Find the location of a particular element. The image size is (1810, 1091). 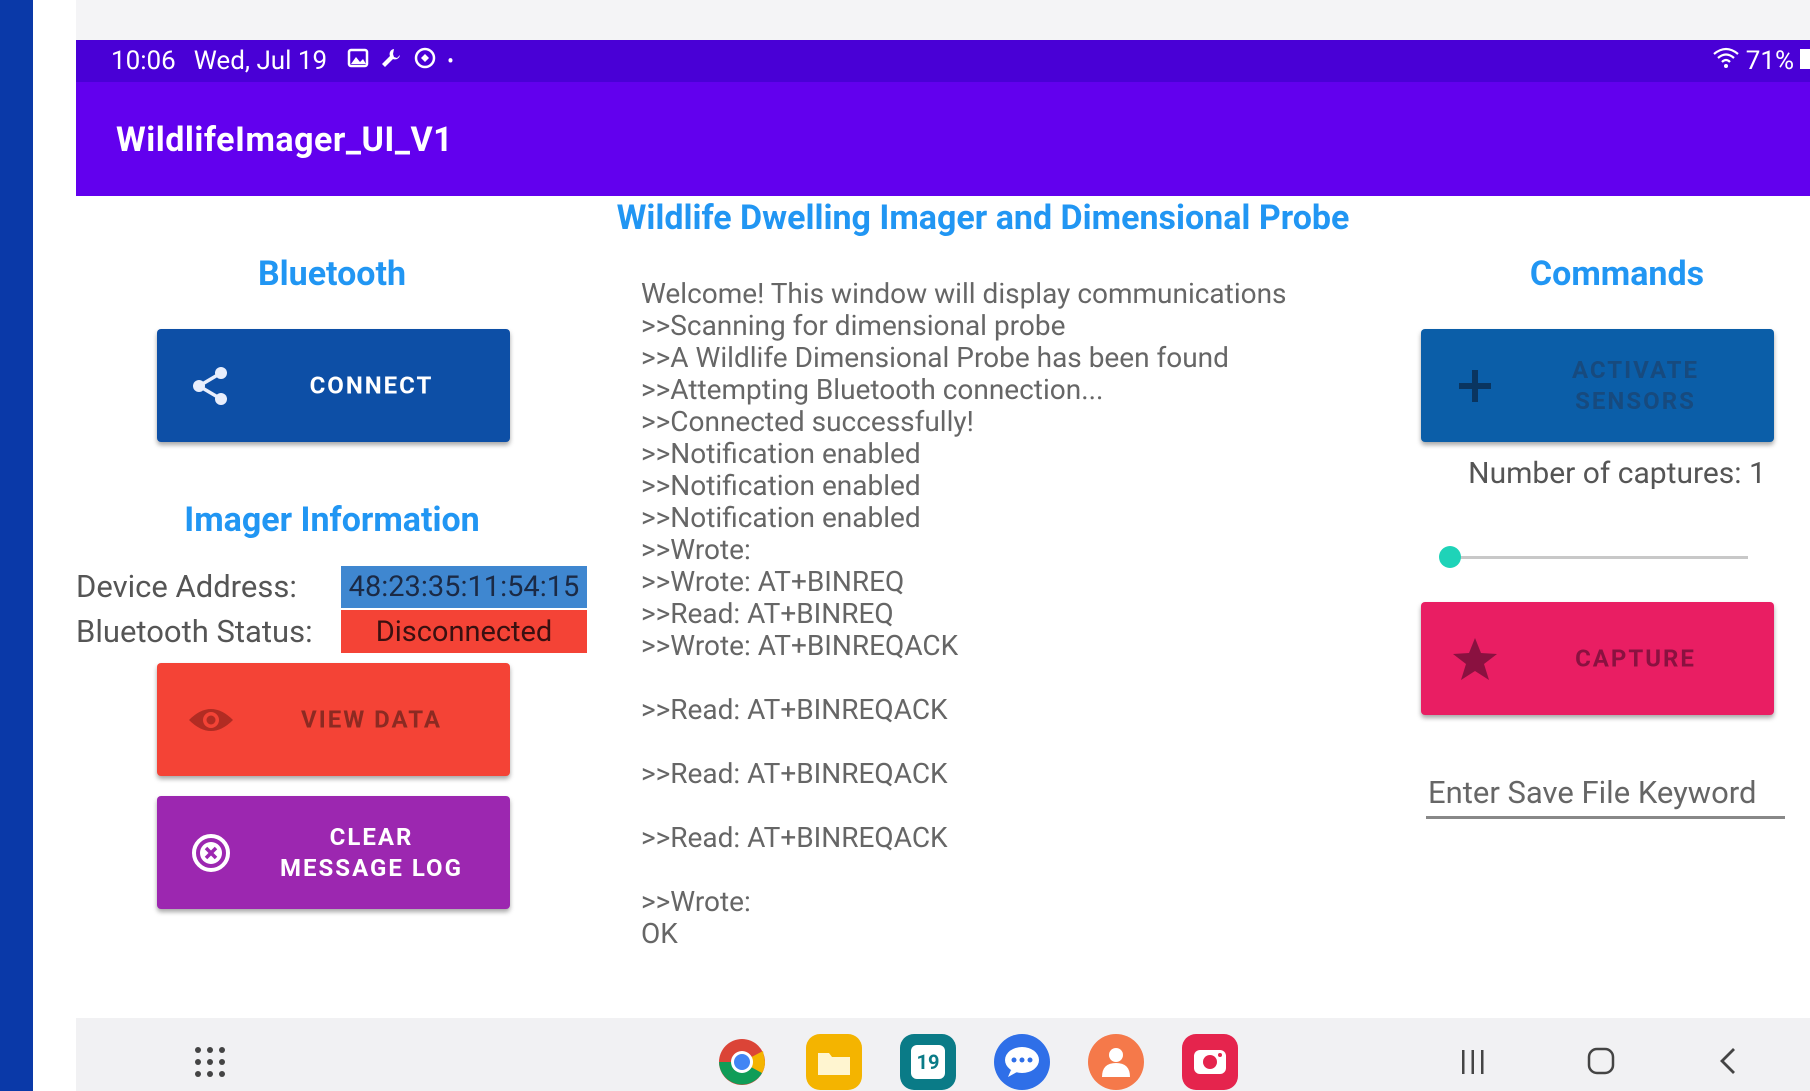

status-date: Wed, Jul 19 is located at coordinates (260, 61).